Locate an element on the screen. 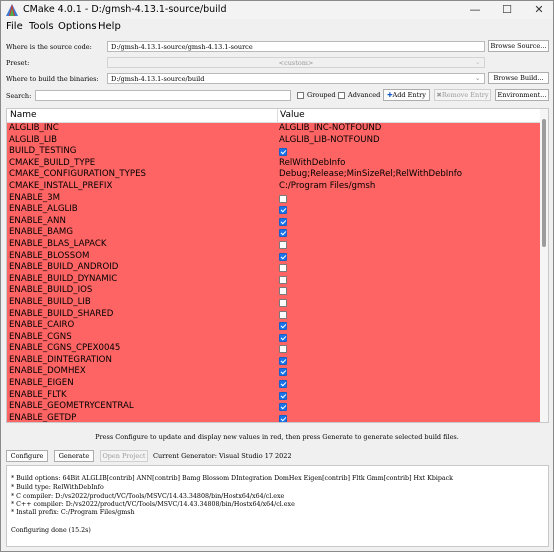  menu-options: Options is located at coordinates (77, 26).